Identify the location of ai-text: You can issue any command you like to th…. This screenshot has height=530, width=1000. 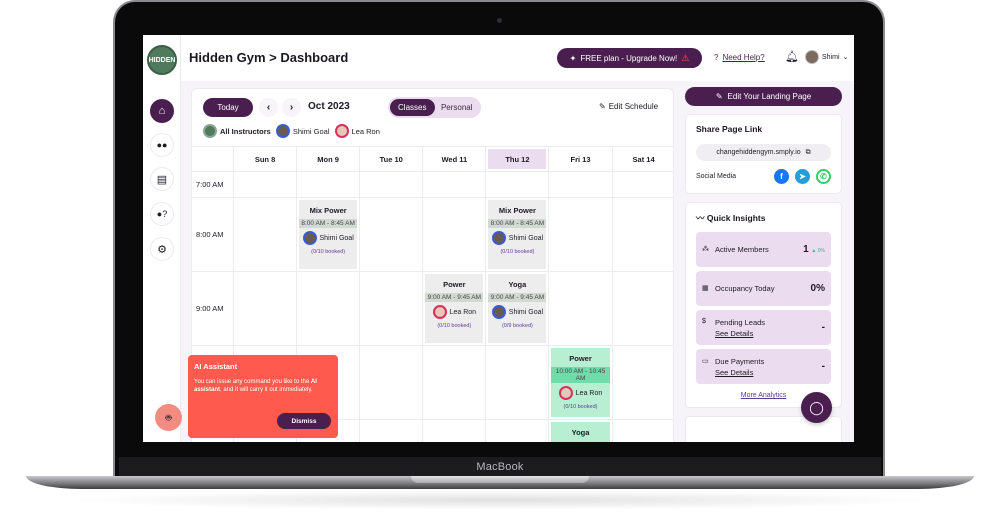
(263, 386).